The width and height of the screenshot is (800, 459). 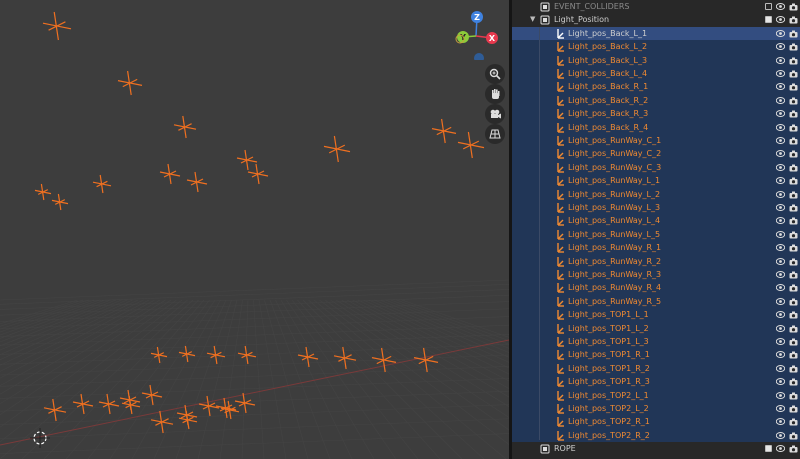 I want to click on outliner-item-light: Light_pos_RunWay_L_1, so click(x=656, y=181).